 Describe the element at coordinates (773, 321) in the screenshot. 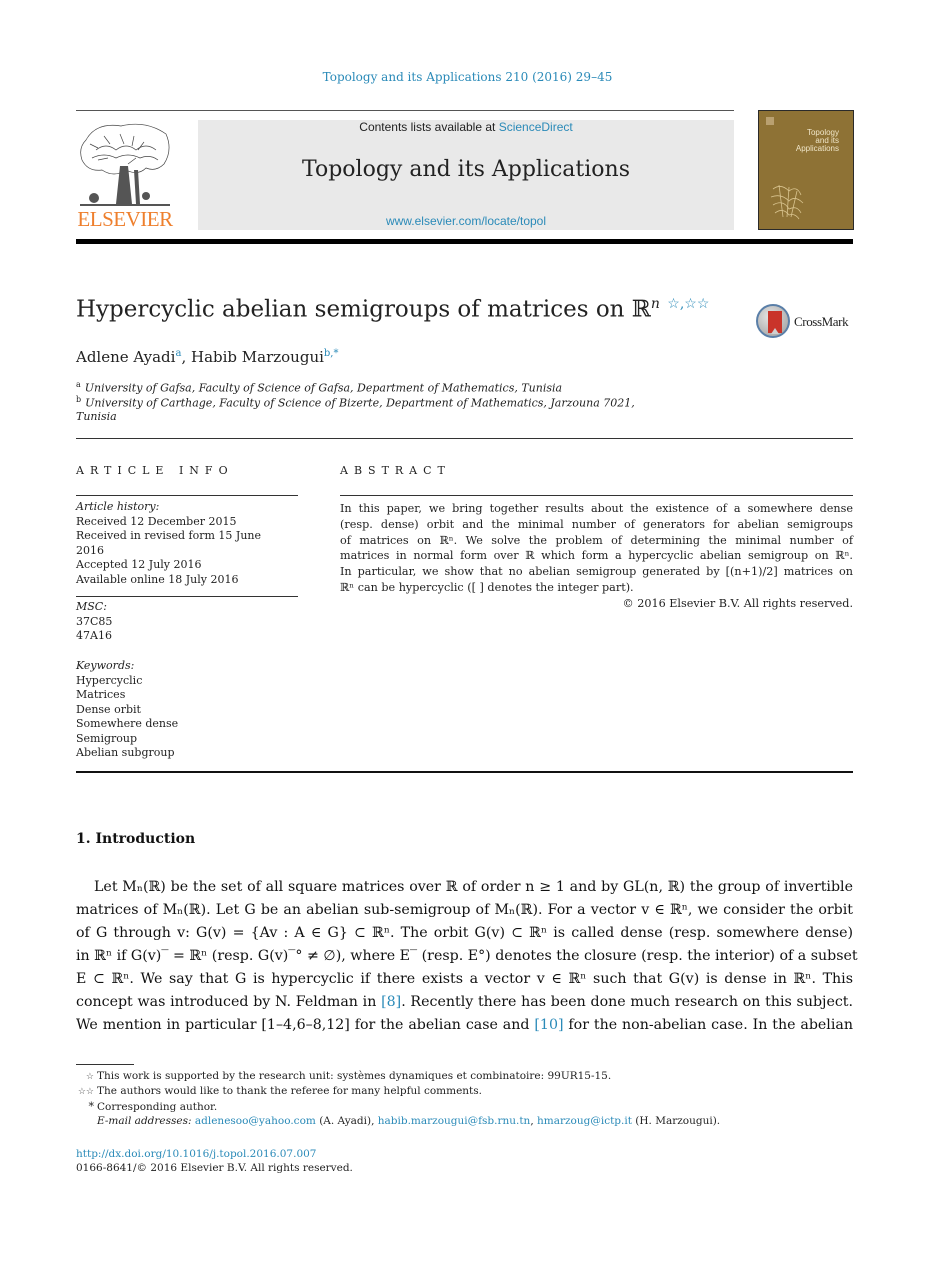

I see `crossmark-icon` at that location.